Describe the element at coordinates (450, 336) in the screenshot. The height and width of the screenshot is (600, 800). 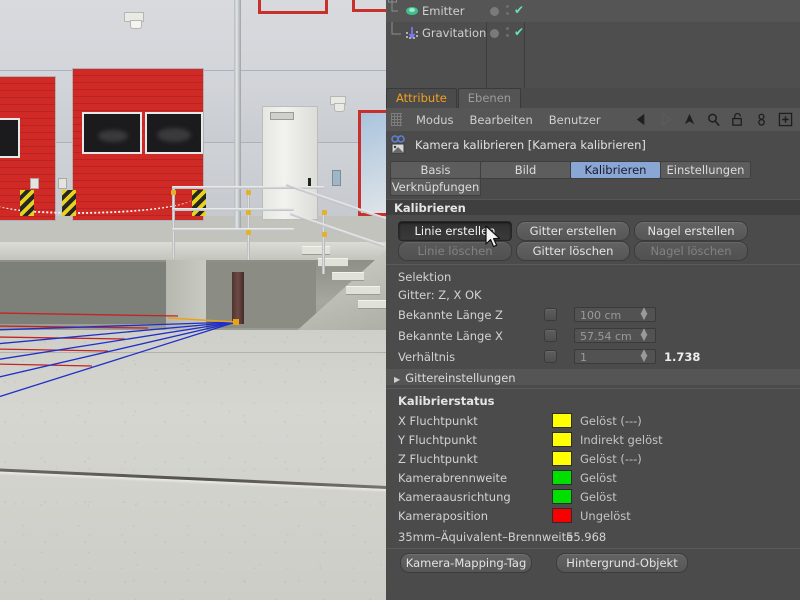
I see `label-bekannte-laenge-x: Bekannte Länge X` at that location.